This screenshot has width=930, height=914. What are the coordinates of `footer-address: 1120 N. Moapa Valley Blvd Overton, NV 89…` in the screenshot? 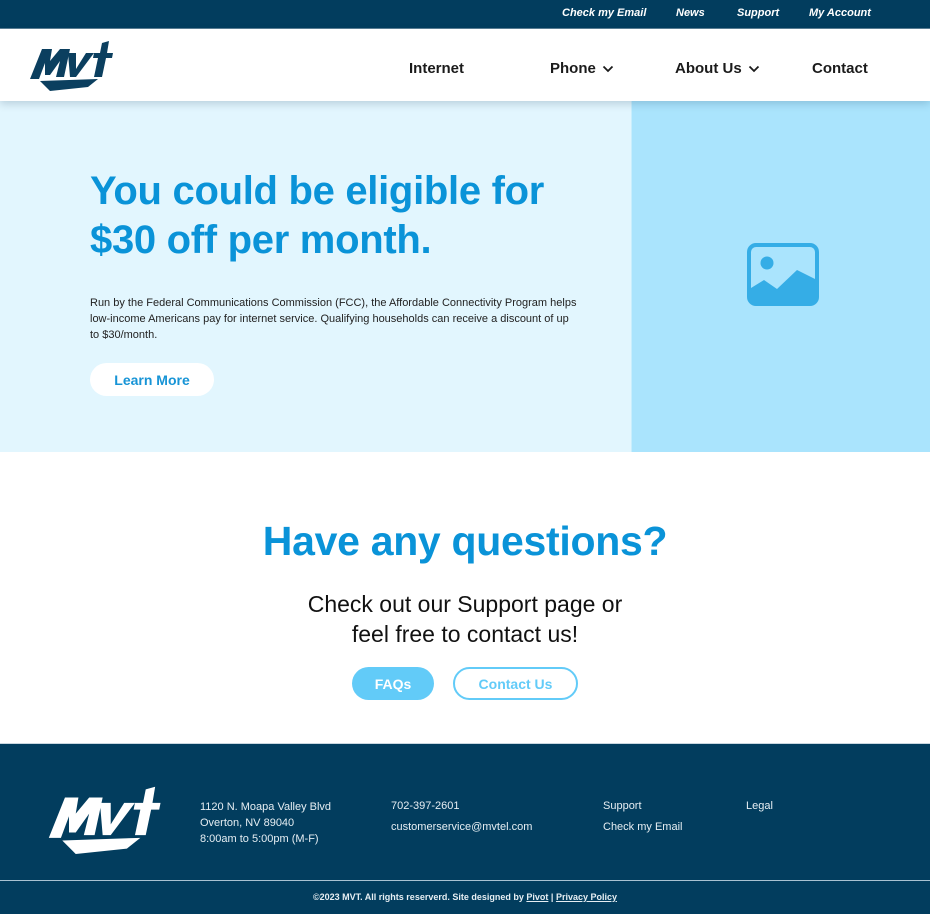 It's located at (265, 823).